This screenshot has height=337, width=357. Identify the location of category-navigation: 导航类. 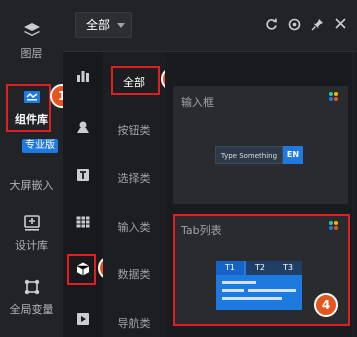
(134, 323).